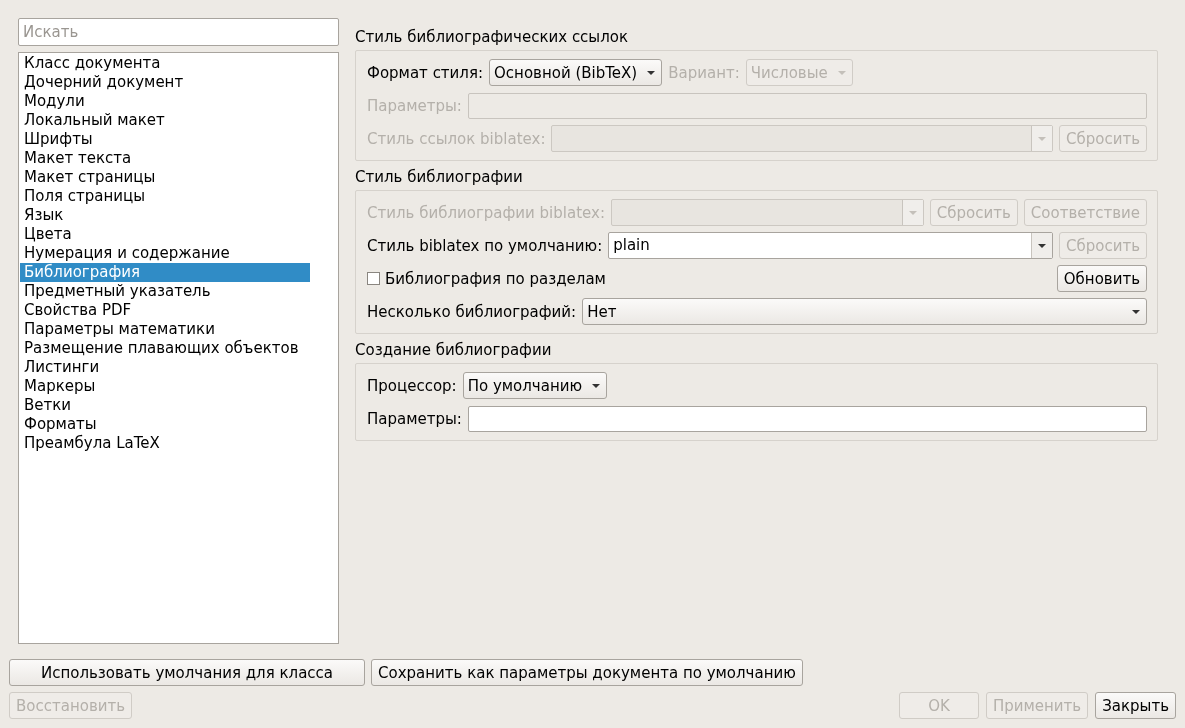 The image size is (1185, 728). Describe the element at coordinates (587, 672) in the screenshot. I see `button: Сохранить как параметры документа по умолчанию` at that location.